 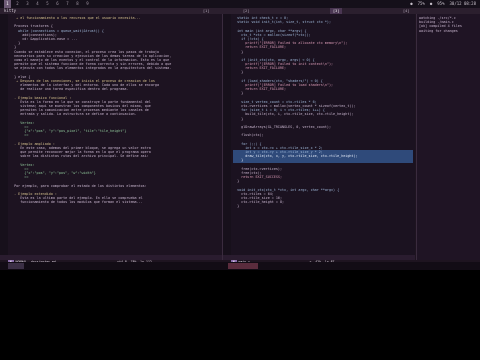 What do you see at coordinates (7, 4) in the screenshot?
I see `workspace-1: 1` at bounding box center [7, 4].